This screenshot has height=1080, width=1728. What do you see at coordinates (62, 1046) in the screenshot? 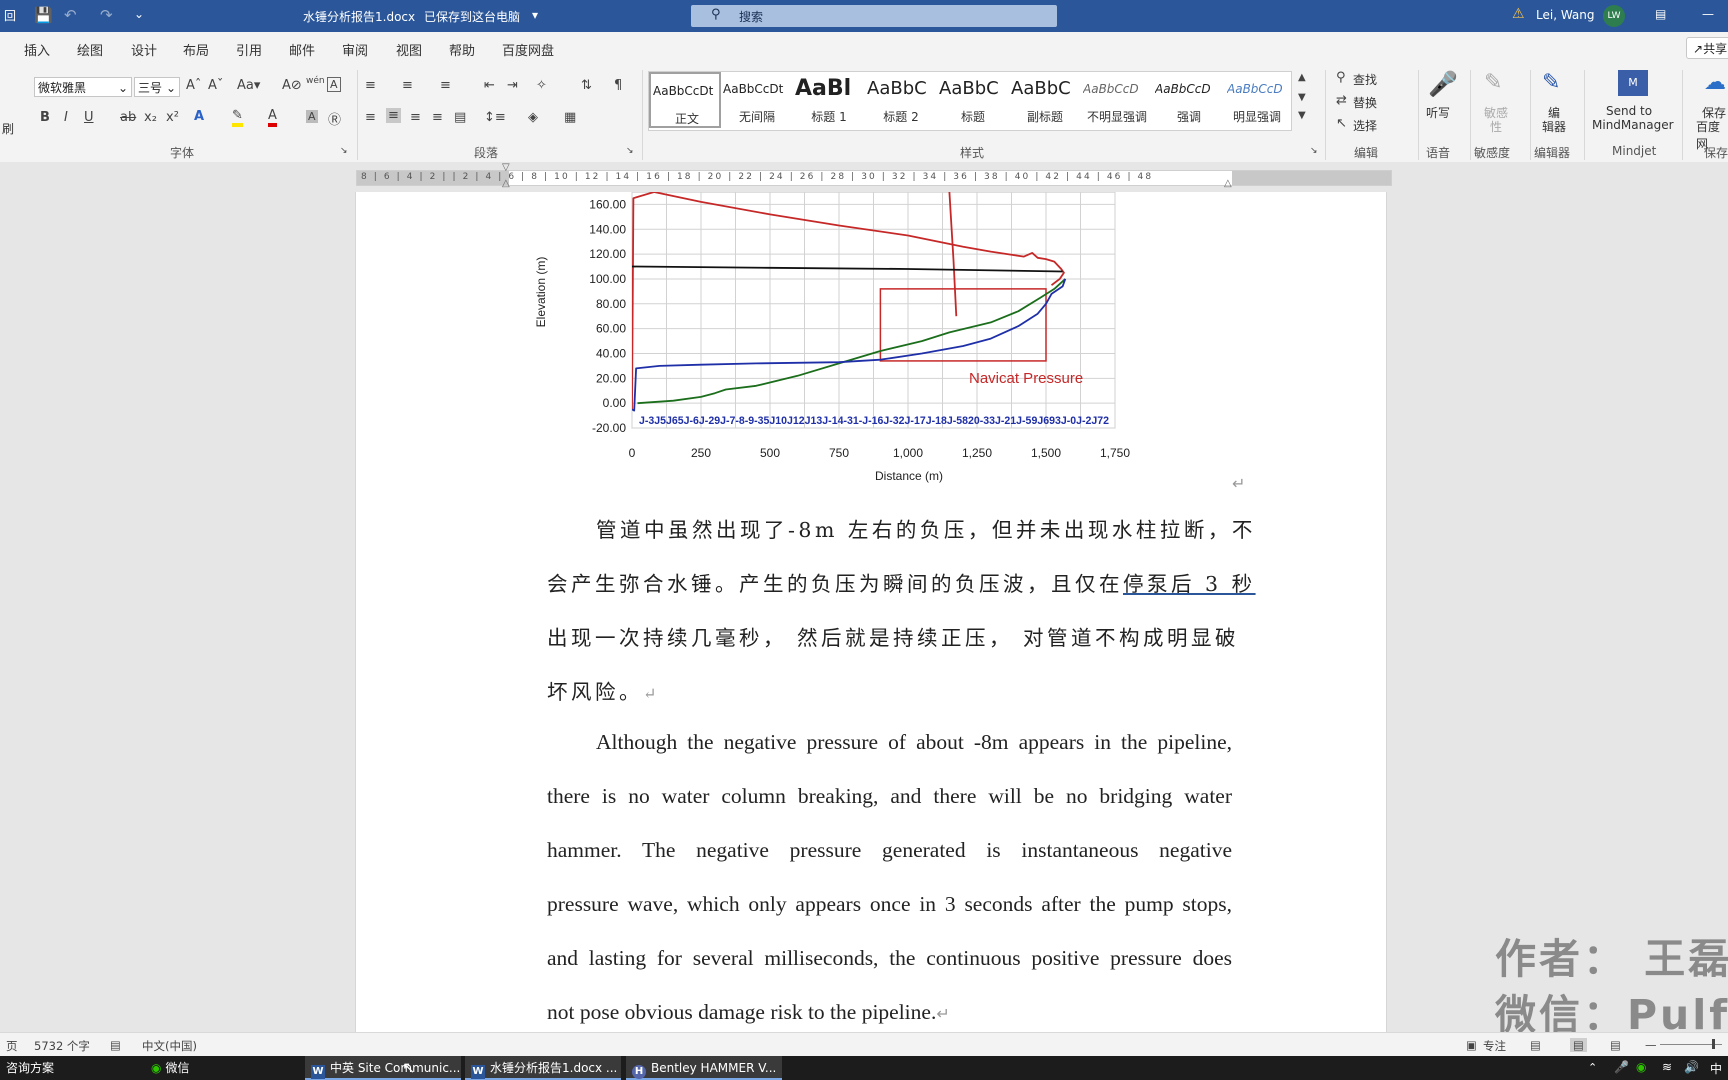
I see `word-count: 5732 个字` at bounding box center [62, 1046].